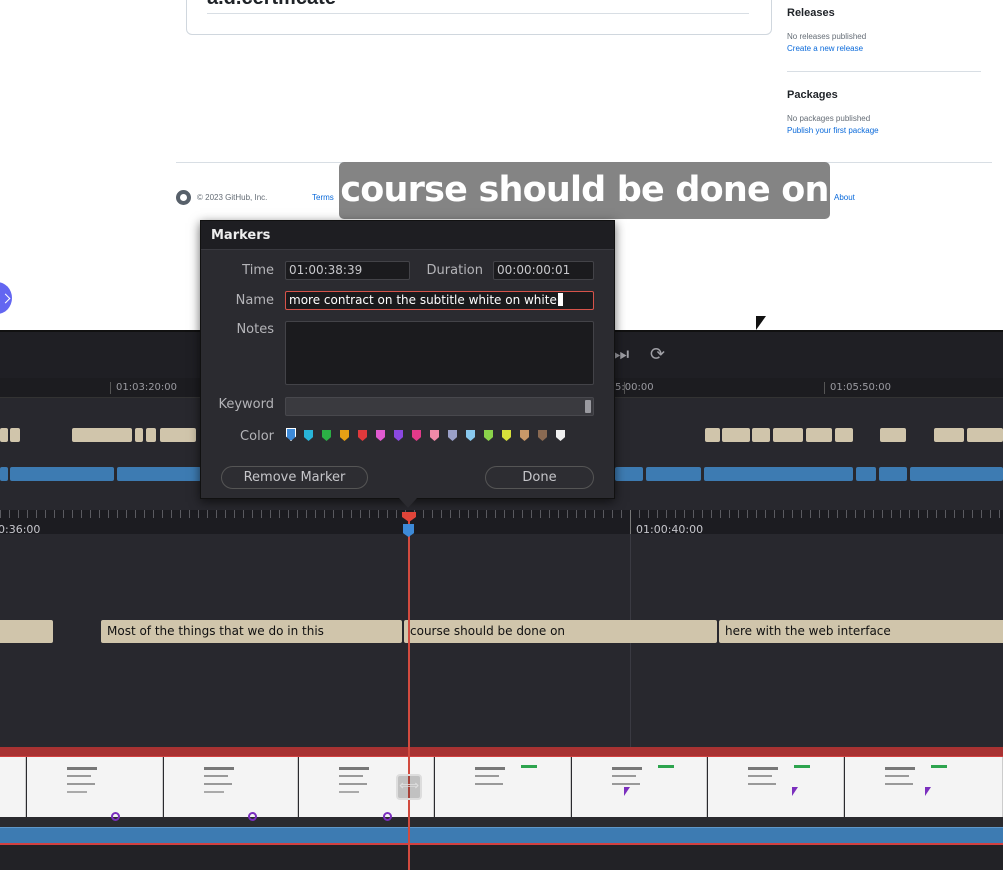  I want to click on mouse-cursor-icon, so click(761, 323).